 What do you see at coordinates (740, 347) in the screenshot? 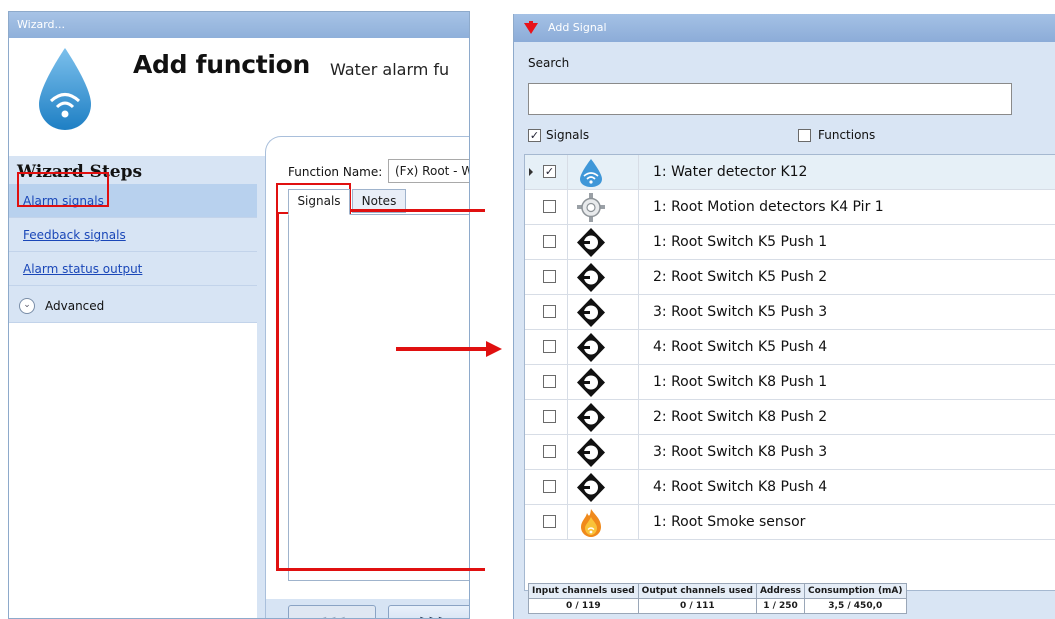
I see `signal-label: 4: Root Switch K5 Push 4` at bounding box center [740, 347].